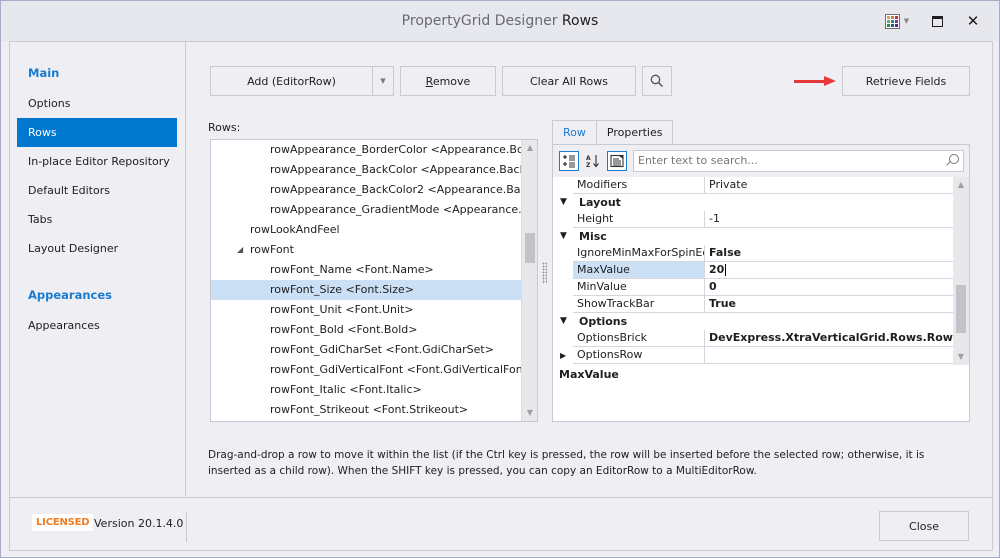 The height and width of the screenshot is (558, 1000). Describe the element at coordinates (544, 273) in the screenshot. I see `splitter-grip` at that location.